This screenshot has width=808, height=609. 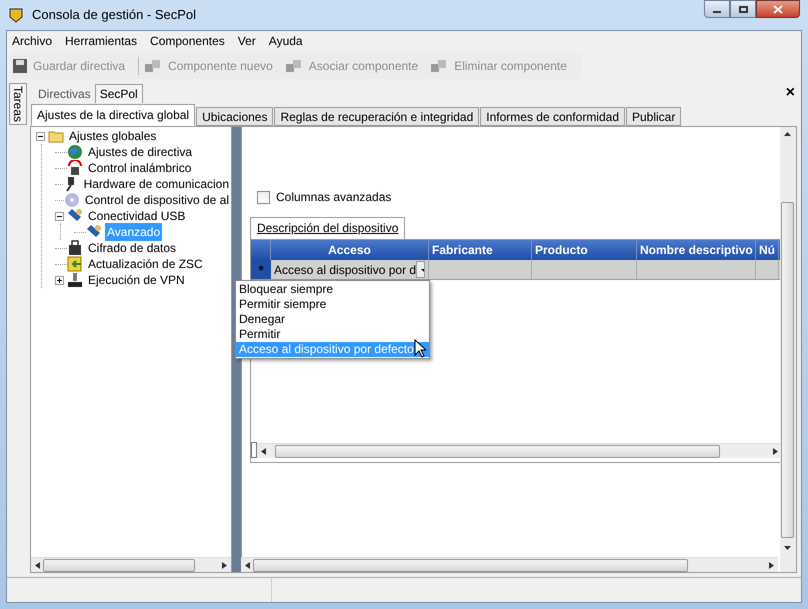 What do you see at coordinates (261, 269) in the screenshot?
I see `new-row-marker: *` at bounding box center [261, 269].